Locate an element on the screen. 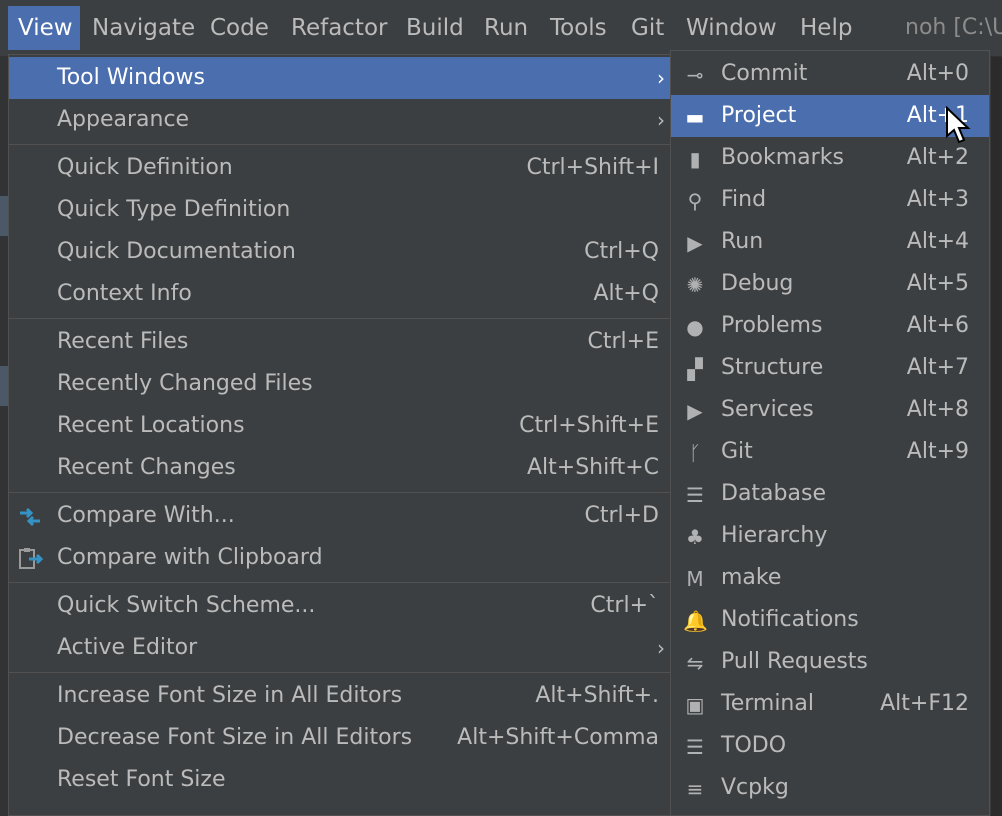  menu-item-quick-type-definition: Quick Type Definition is located at coordinates (340, 210).